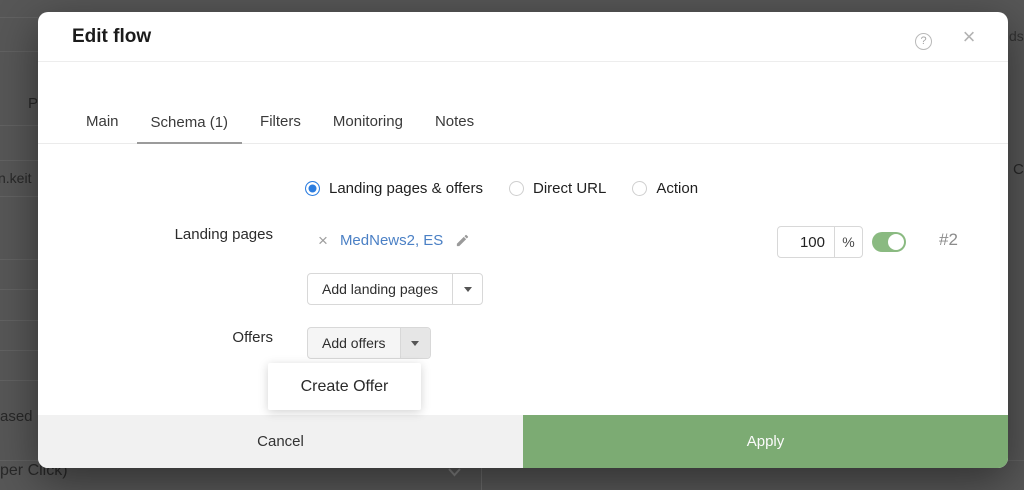 This screenshot has width=1024, height=490. I want to click on weight-input, so click(806, 242).